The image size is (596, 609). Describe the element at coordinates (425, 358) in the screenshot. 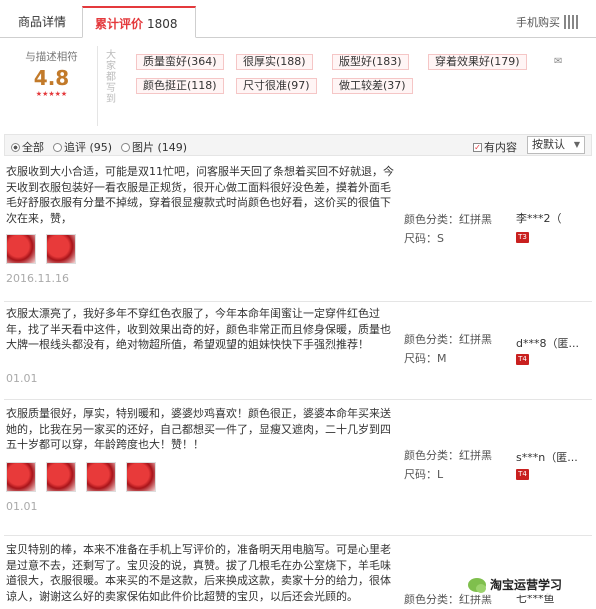

I see `sku-size: 尺码：M` at that location.